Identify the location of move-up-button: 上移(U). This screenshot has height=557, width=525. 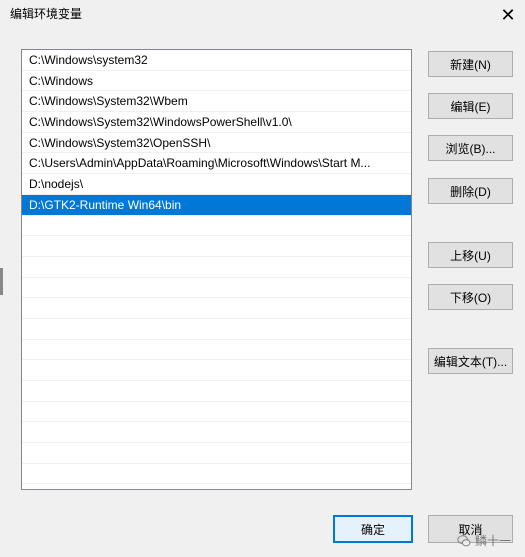
(470, 255).